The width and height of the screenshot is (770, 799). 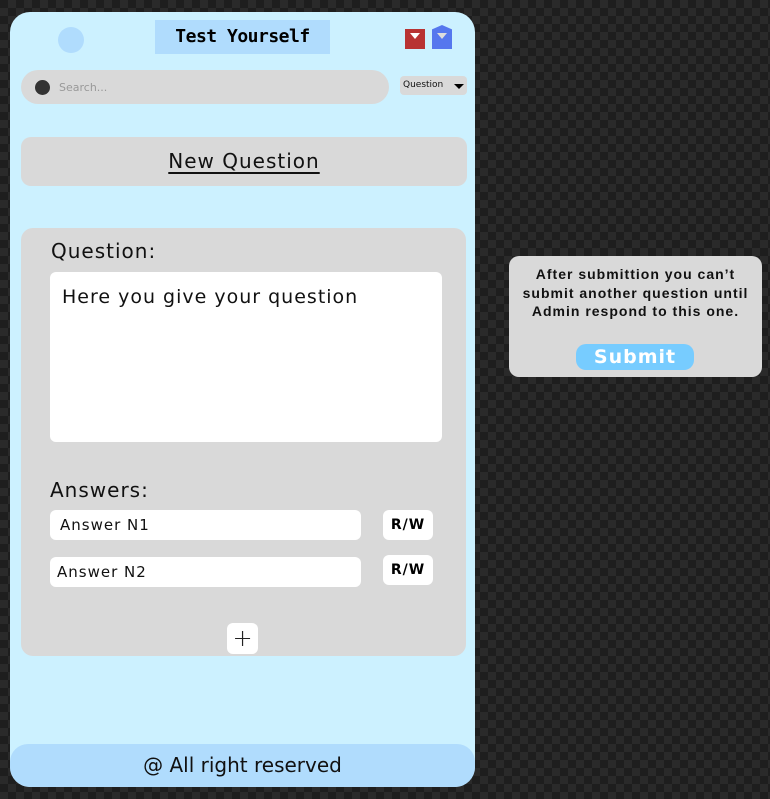 I want to click on caret-down-icon, so click(x=459, y=86).